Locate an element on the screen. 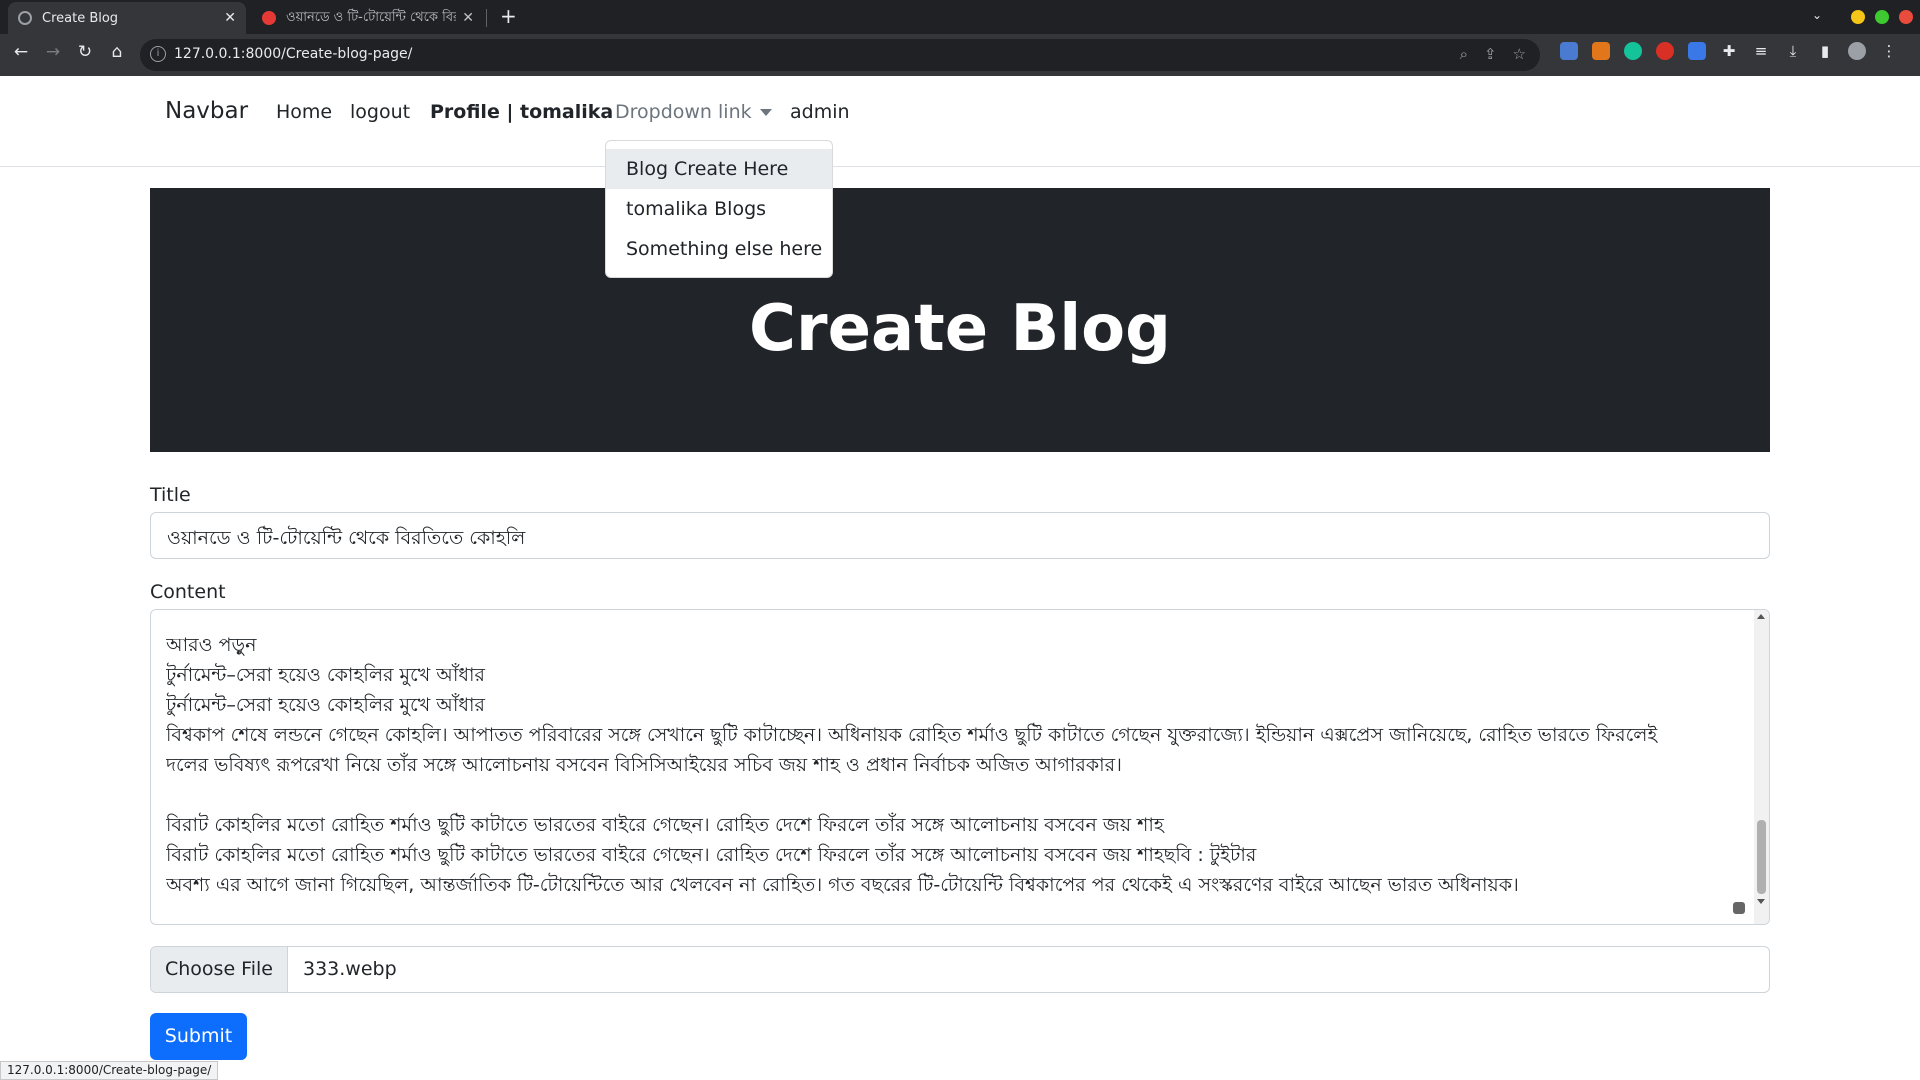  grammarly-extension-icon is located at coordinates (1633, 51).